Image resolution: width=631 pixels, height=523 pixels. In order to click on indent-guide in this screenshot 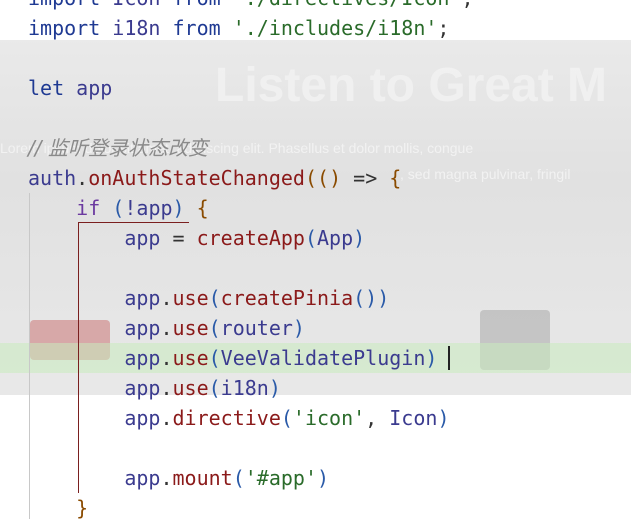, I will do `click(29, 356)`.